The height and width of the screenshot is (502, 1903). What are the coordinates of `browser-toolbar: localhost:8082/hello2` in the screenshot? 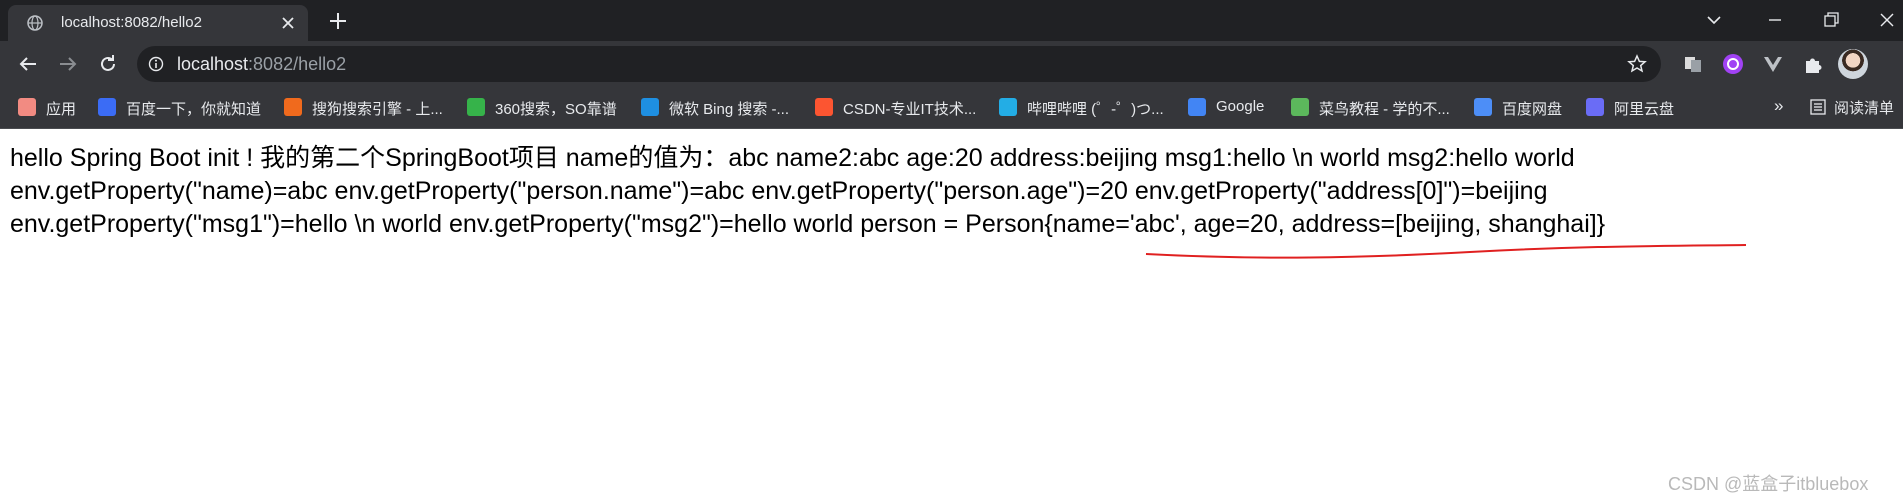 It's located at (951, 64).